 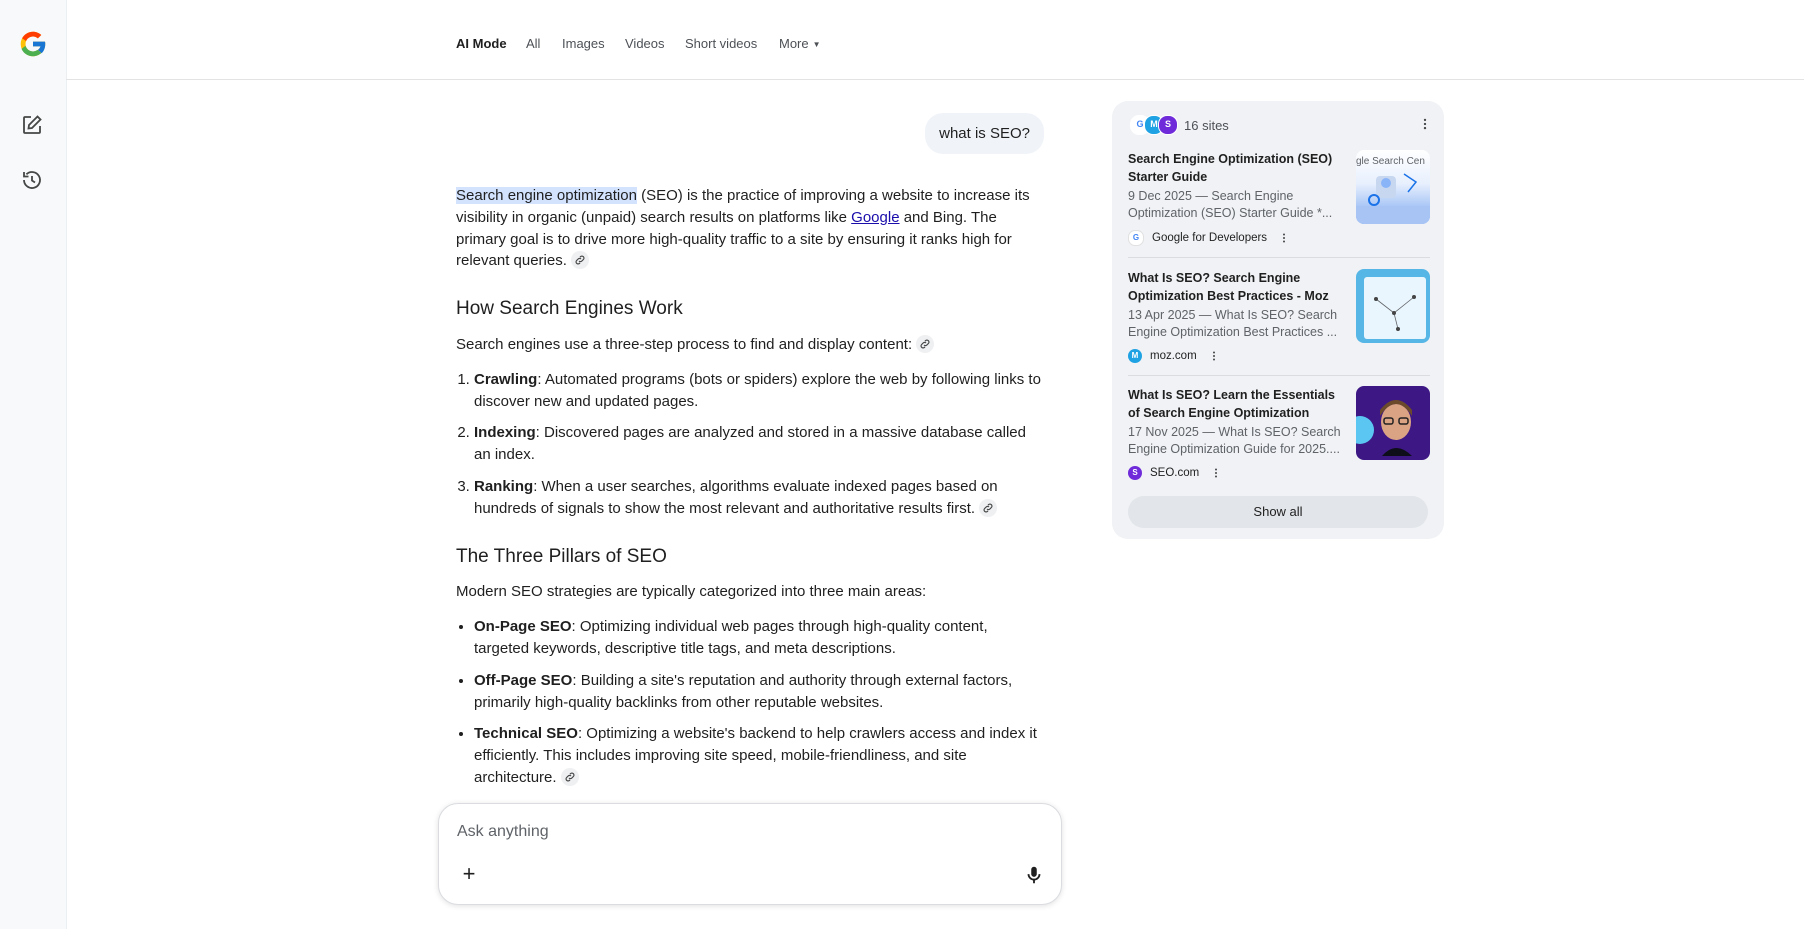 I want to click on section-heading-three-pillars: The Three Pillars of SEO, so click(x=561, y=556).